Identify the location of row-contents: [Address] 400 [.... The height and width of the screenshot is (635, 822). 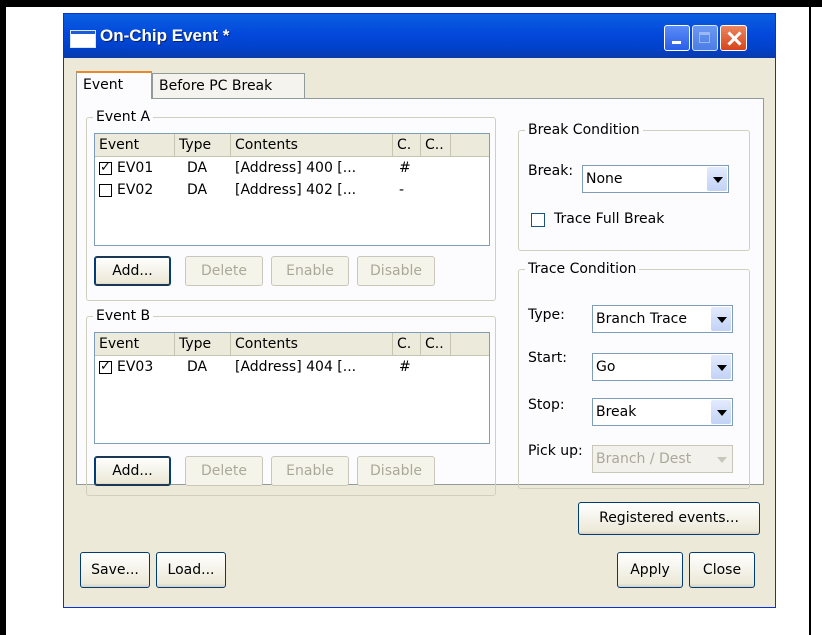
(296, 168).